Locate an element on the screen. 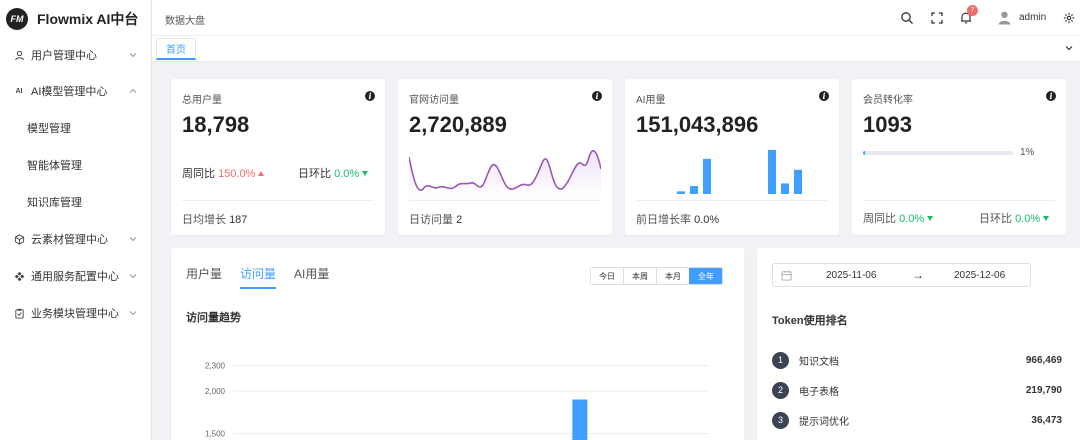 The image size is (1080, 440). stat-title: 总用户量 is located at coordinates (202, 100).